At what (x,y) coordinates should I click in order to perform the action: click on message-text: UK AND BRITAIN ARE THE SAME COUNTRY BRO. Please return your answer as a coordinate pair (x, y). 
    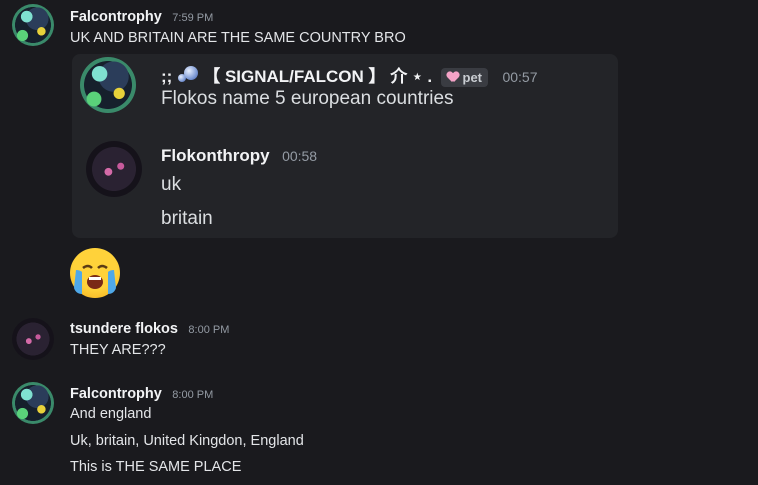
    Looking at the image, I should click on (238, 38).